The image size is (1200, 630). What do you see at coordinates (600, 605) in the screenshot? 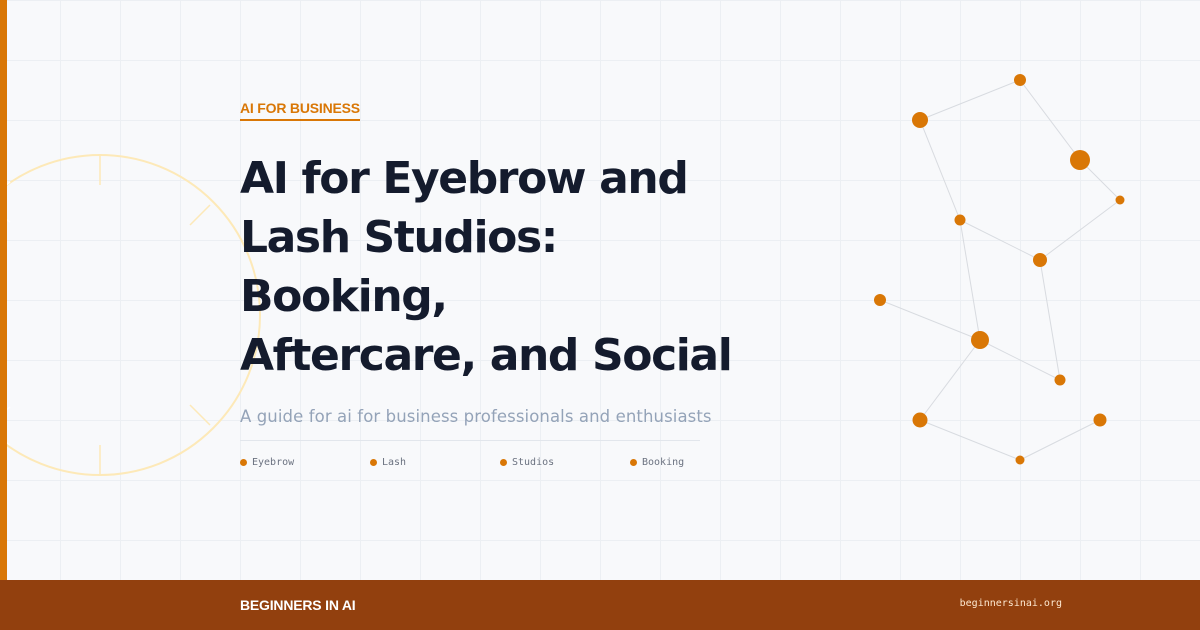
I see `footer-bar: BEGINNERS IN AI beginnersinai.org` at bounding box center [600, 605].